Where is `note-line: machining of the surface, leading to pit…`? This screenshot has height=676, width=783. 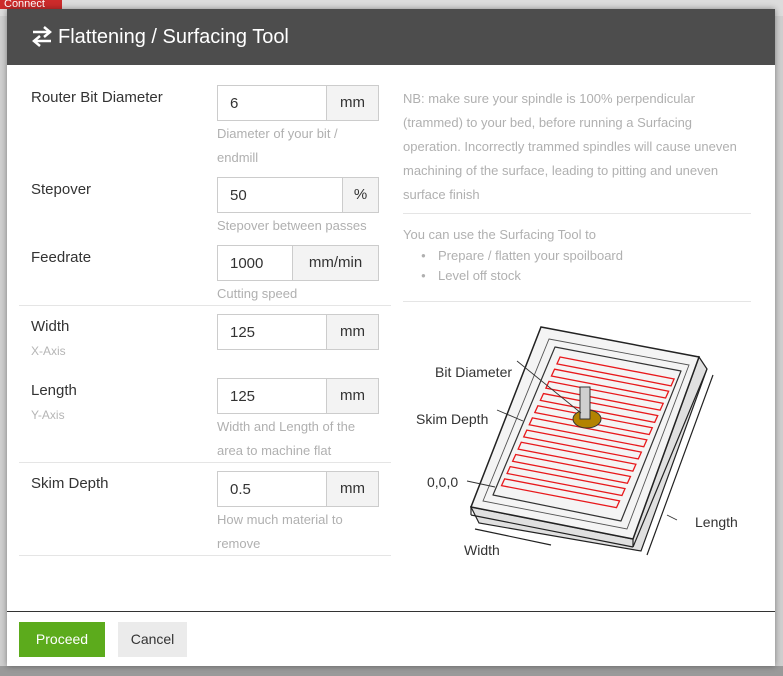
note-line: machining of the surface, leading to pit… is located at coordinates (561, 170).